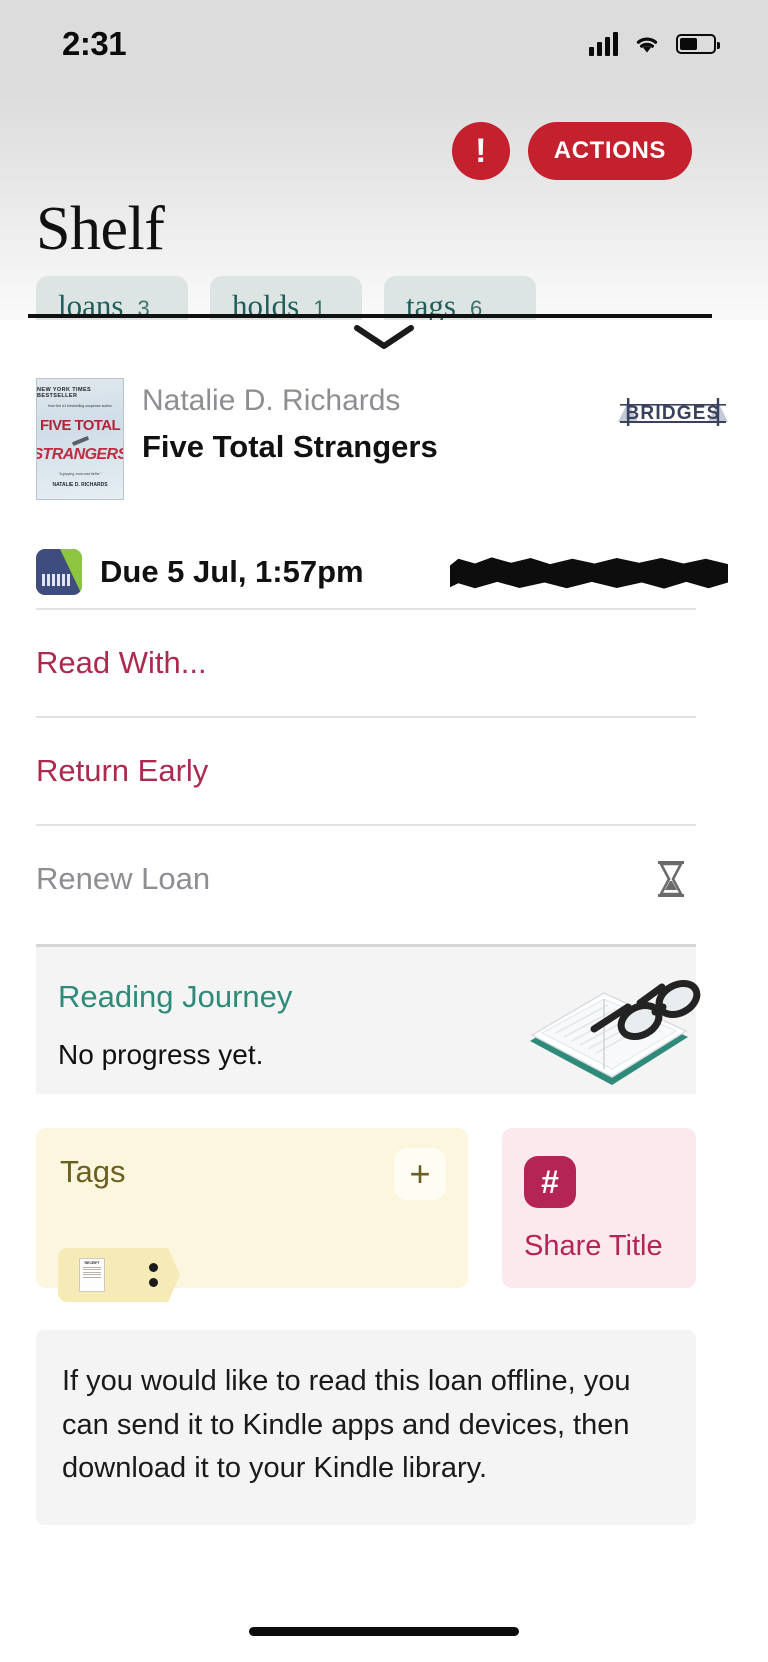  I want to click on loan-due-date: Due 5 Jul, 1:57pm, so click(232, 571).